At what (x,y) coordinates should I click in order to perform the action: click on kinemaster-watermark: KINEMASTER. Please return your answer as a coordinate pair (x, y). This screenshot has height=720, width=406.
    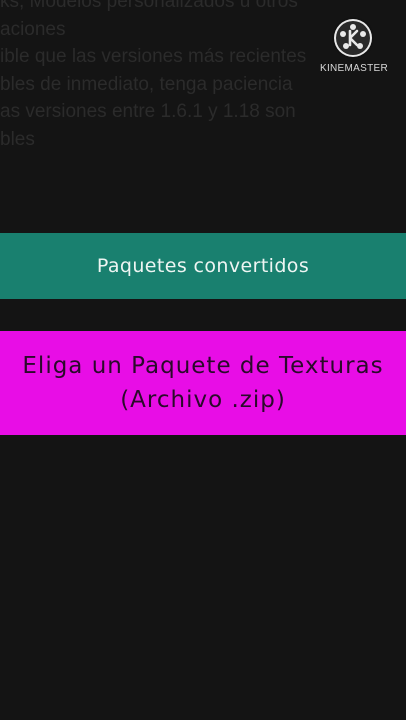
    Looking at the image, I should click on (354, 48).